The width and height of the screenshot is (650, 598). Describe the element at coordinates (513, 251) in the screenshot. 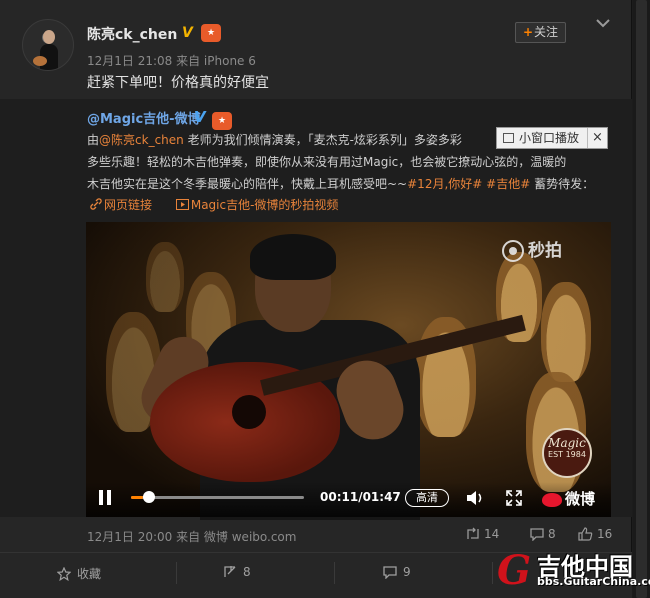

I see `miaopai-eye-icon` at that location.